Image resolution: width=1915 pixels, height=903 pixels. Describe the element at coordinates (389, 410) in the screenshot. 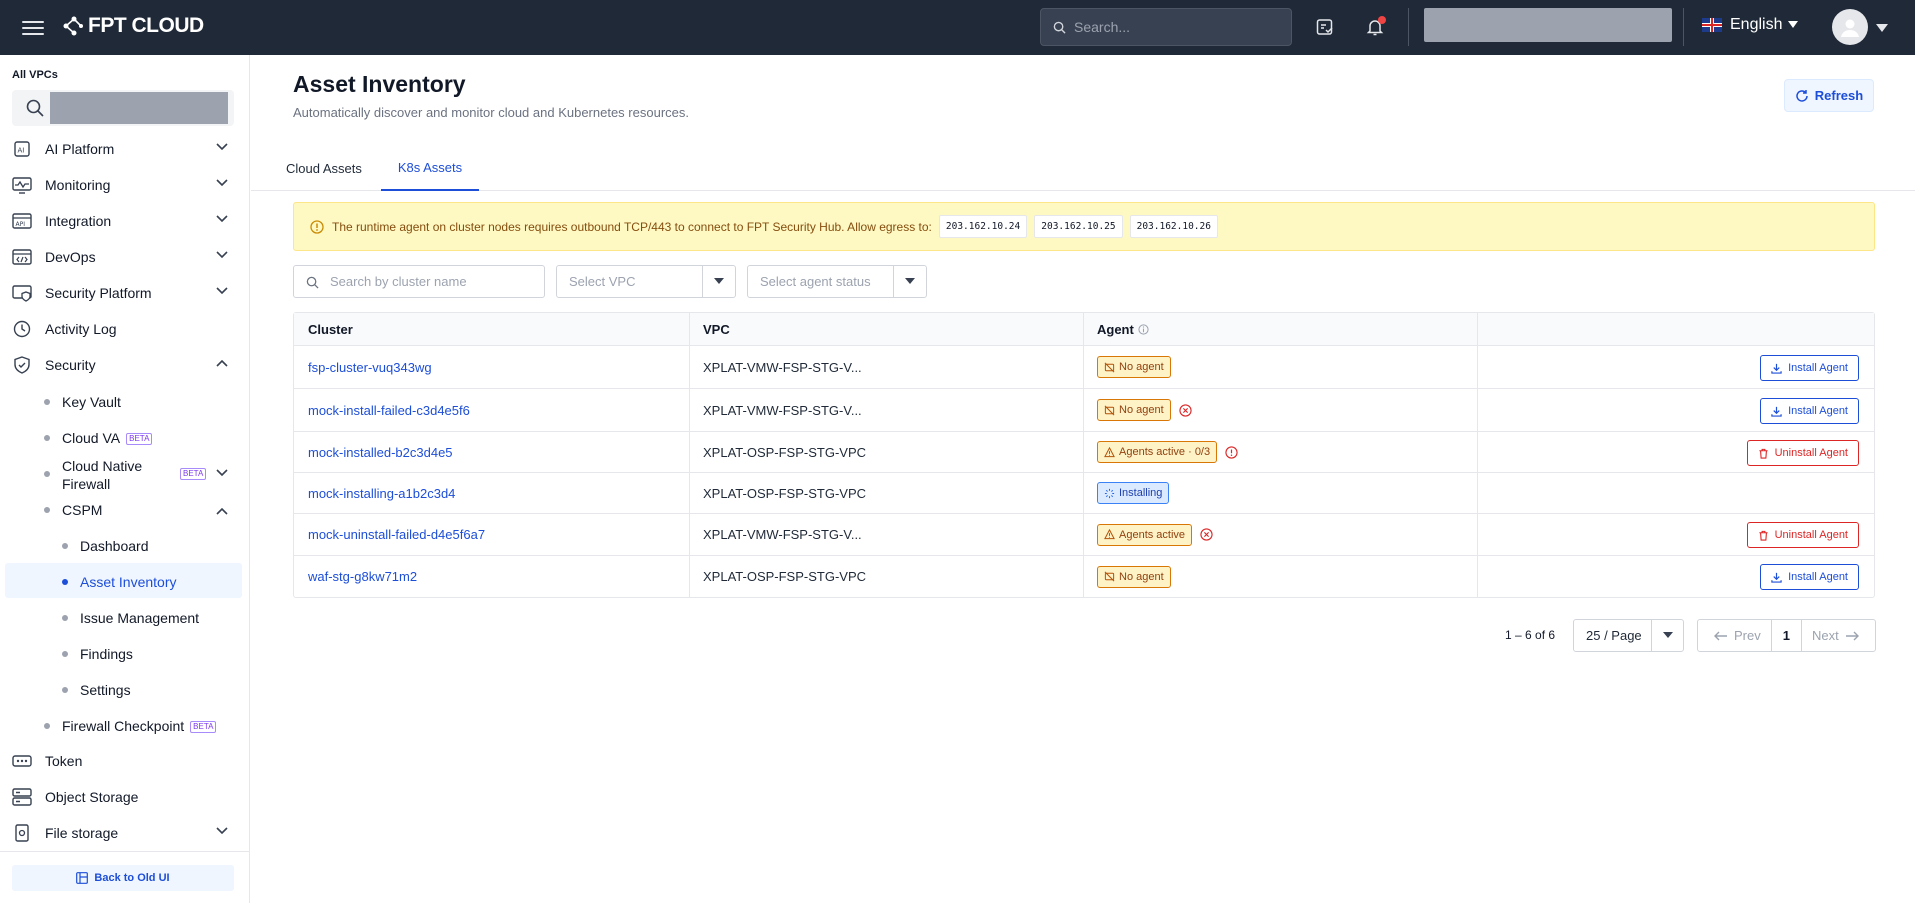

I see `cluster-link: mock-install-failed-c3d4e5f6` at that location.